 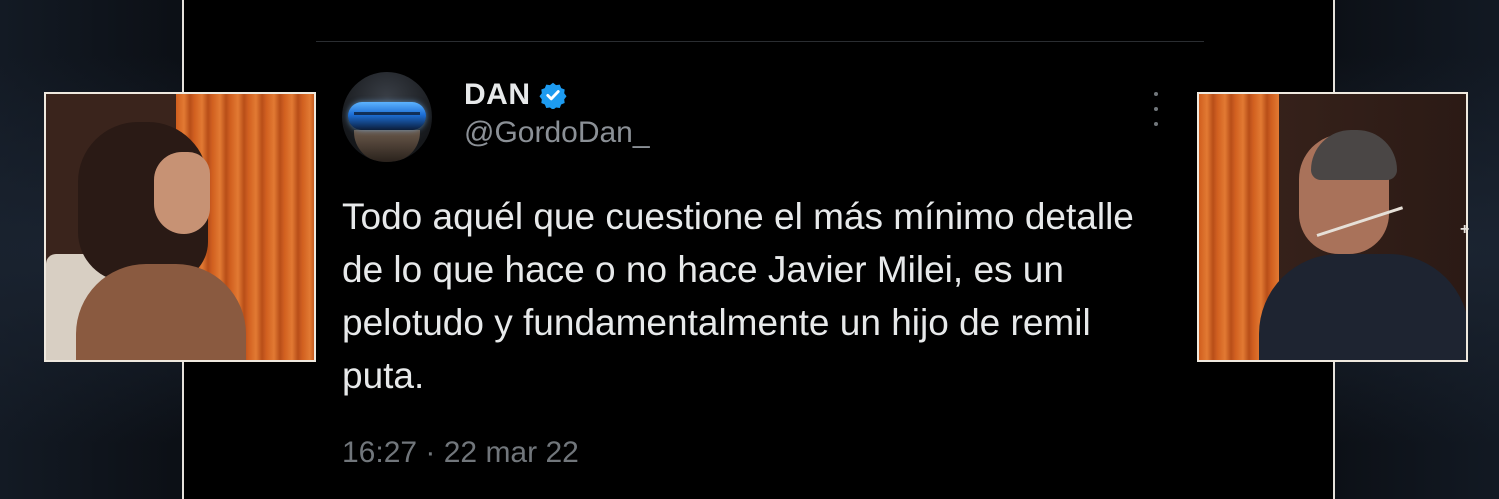 I want to click on plus-marker-icon: +, so click(x=1465, y=229).